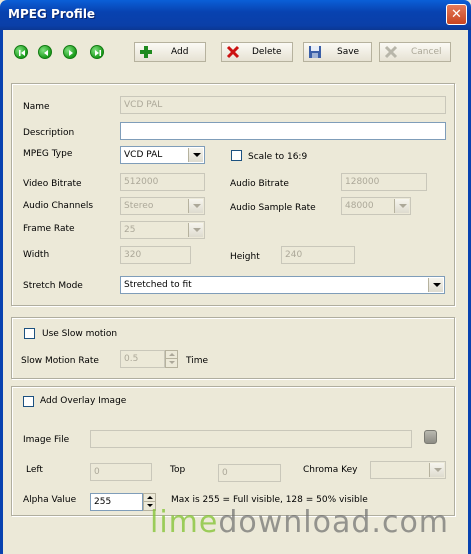 The width and height of the screenshot is (471, 554). I want to click on stretch-mode-select: Stretched to fit, so click(282, 285).